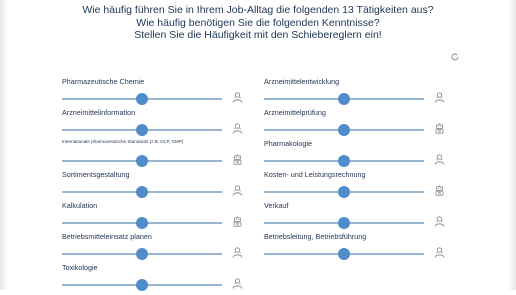 The image size is (516, 295). What do you see at coordinates (295, 112) in the screenshot?
I see `slider-label: Arzneimittelprüfung` at bounding box center [295, 112].